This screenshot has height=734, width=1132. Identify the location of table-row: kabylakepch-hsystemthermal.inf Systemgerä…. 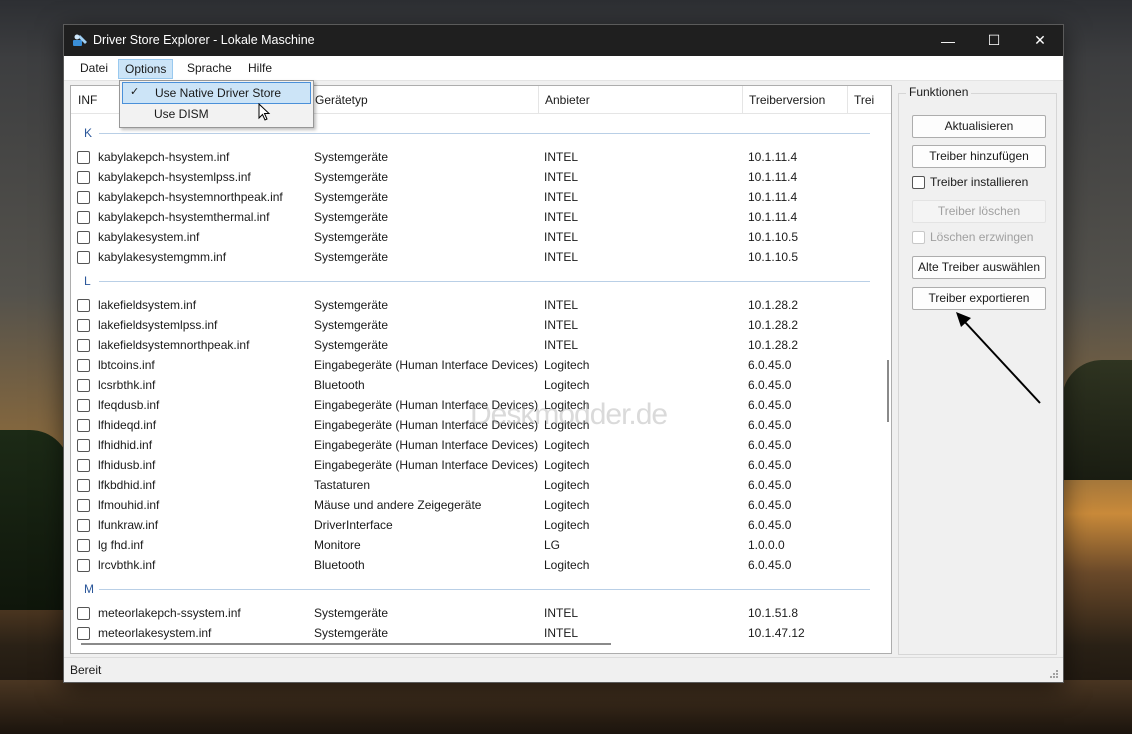
(473, 217).